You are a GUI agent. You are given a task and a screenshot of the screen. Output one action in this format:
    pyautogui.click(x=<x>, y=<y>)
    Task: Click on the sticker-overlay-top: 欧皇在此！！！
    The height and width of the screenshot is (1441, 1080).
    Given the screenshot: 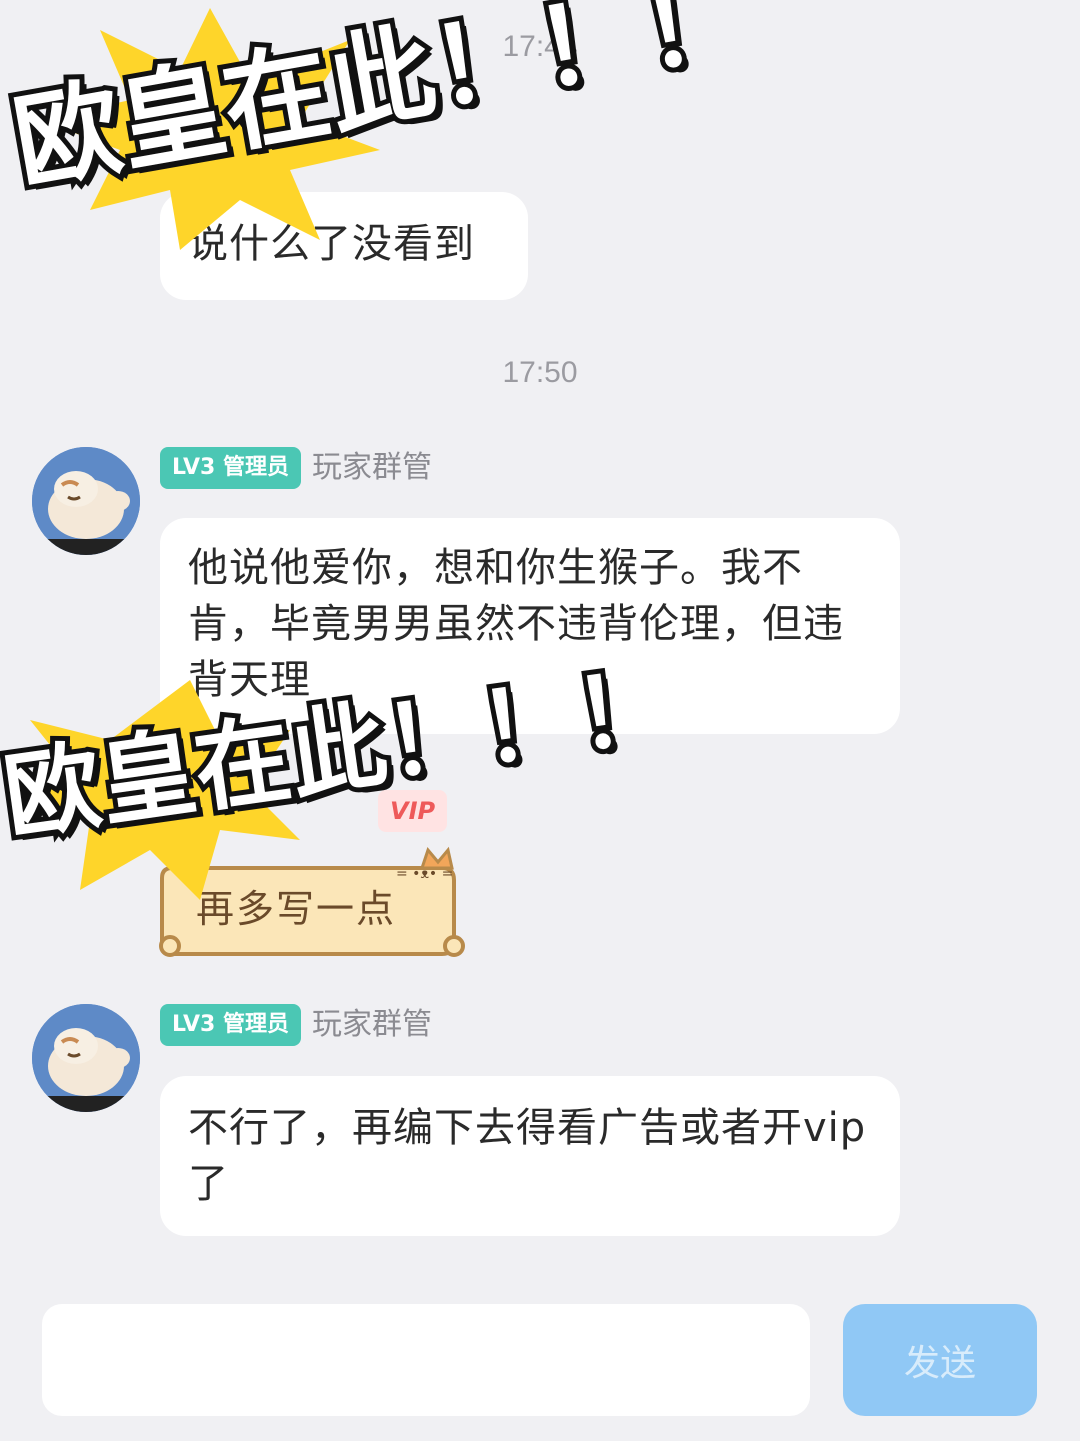 What is the action you would take?
    pyautogui.click(x=381, y=140)
    